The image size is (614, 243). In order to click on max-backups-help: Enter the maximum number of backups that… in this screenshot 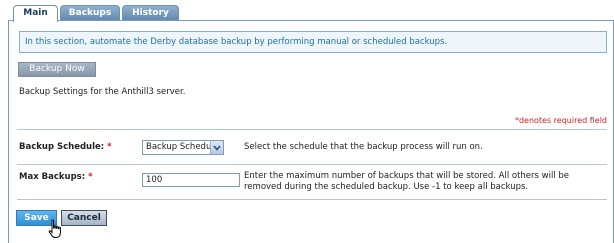, I will do `click(407, 181)`.